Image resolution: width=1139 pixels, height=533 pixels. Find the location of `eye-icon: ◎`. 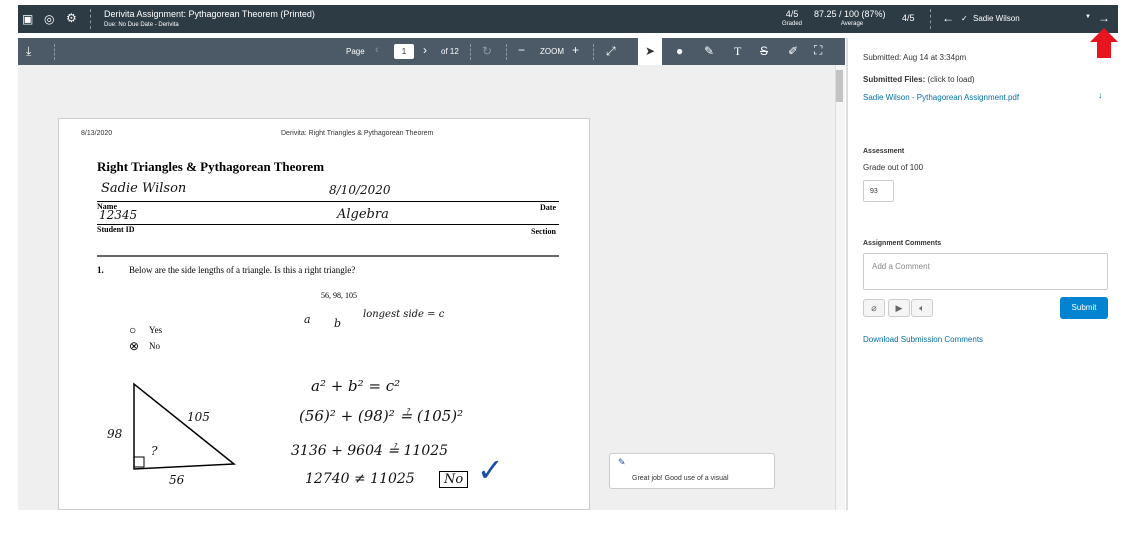

eye-icon: ◎ is located at coordinates (49, 19).